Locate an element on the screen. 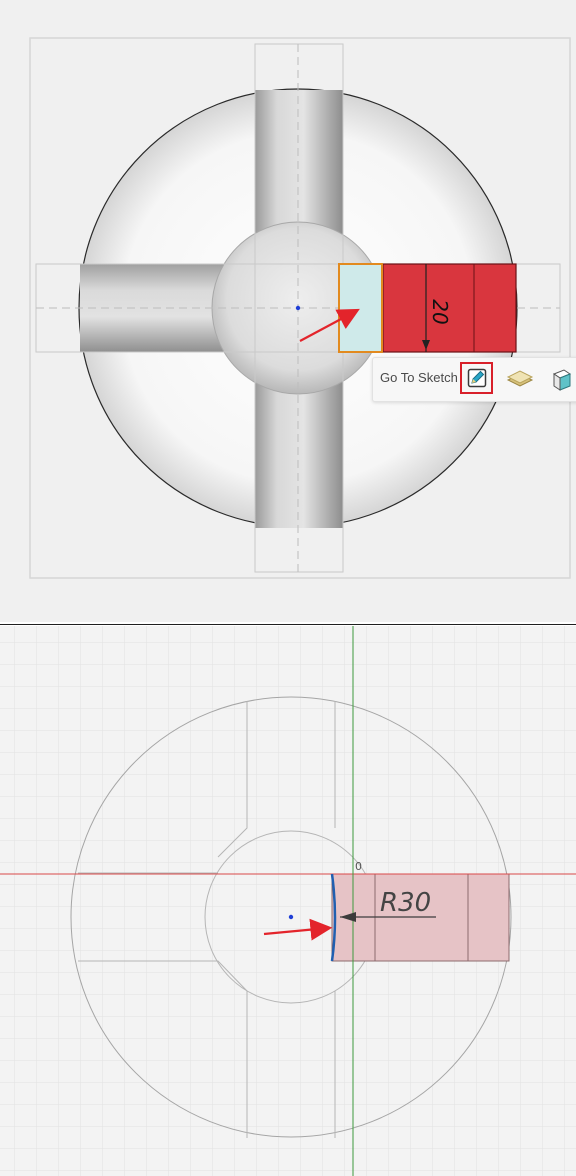  highlighted-face is located at coordinates (360, 308).